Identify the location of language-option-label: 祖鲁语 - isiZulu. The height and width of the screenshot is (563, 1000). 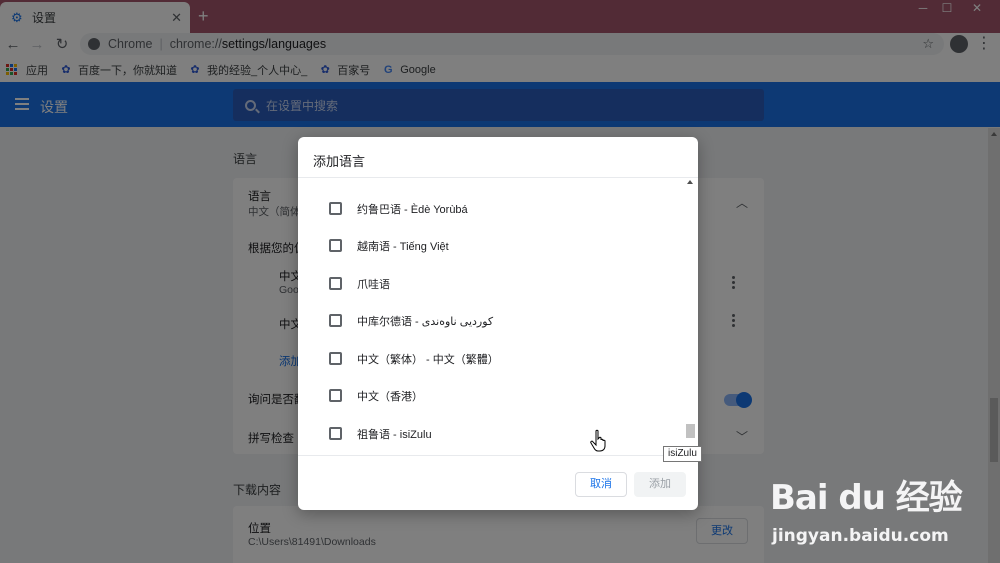
(394, 434).